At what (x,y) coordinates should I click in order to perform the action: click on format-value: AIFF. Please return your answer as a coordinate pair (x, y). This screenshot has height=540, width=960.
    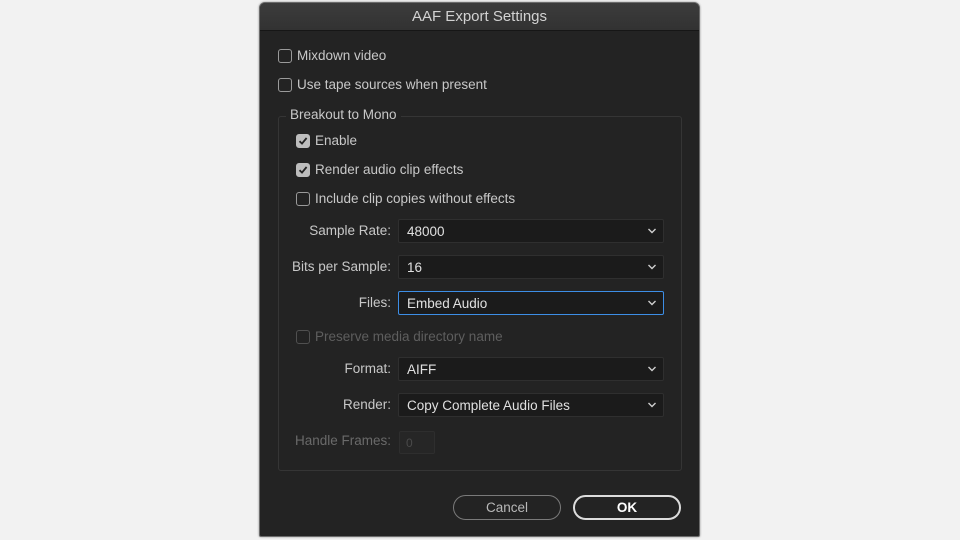
    Looking at the image, I should click on (422, 369).